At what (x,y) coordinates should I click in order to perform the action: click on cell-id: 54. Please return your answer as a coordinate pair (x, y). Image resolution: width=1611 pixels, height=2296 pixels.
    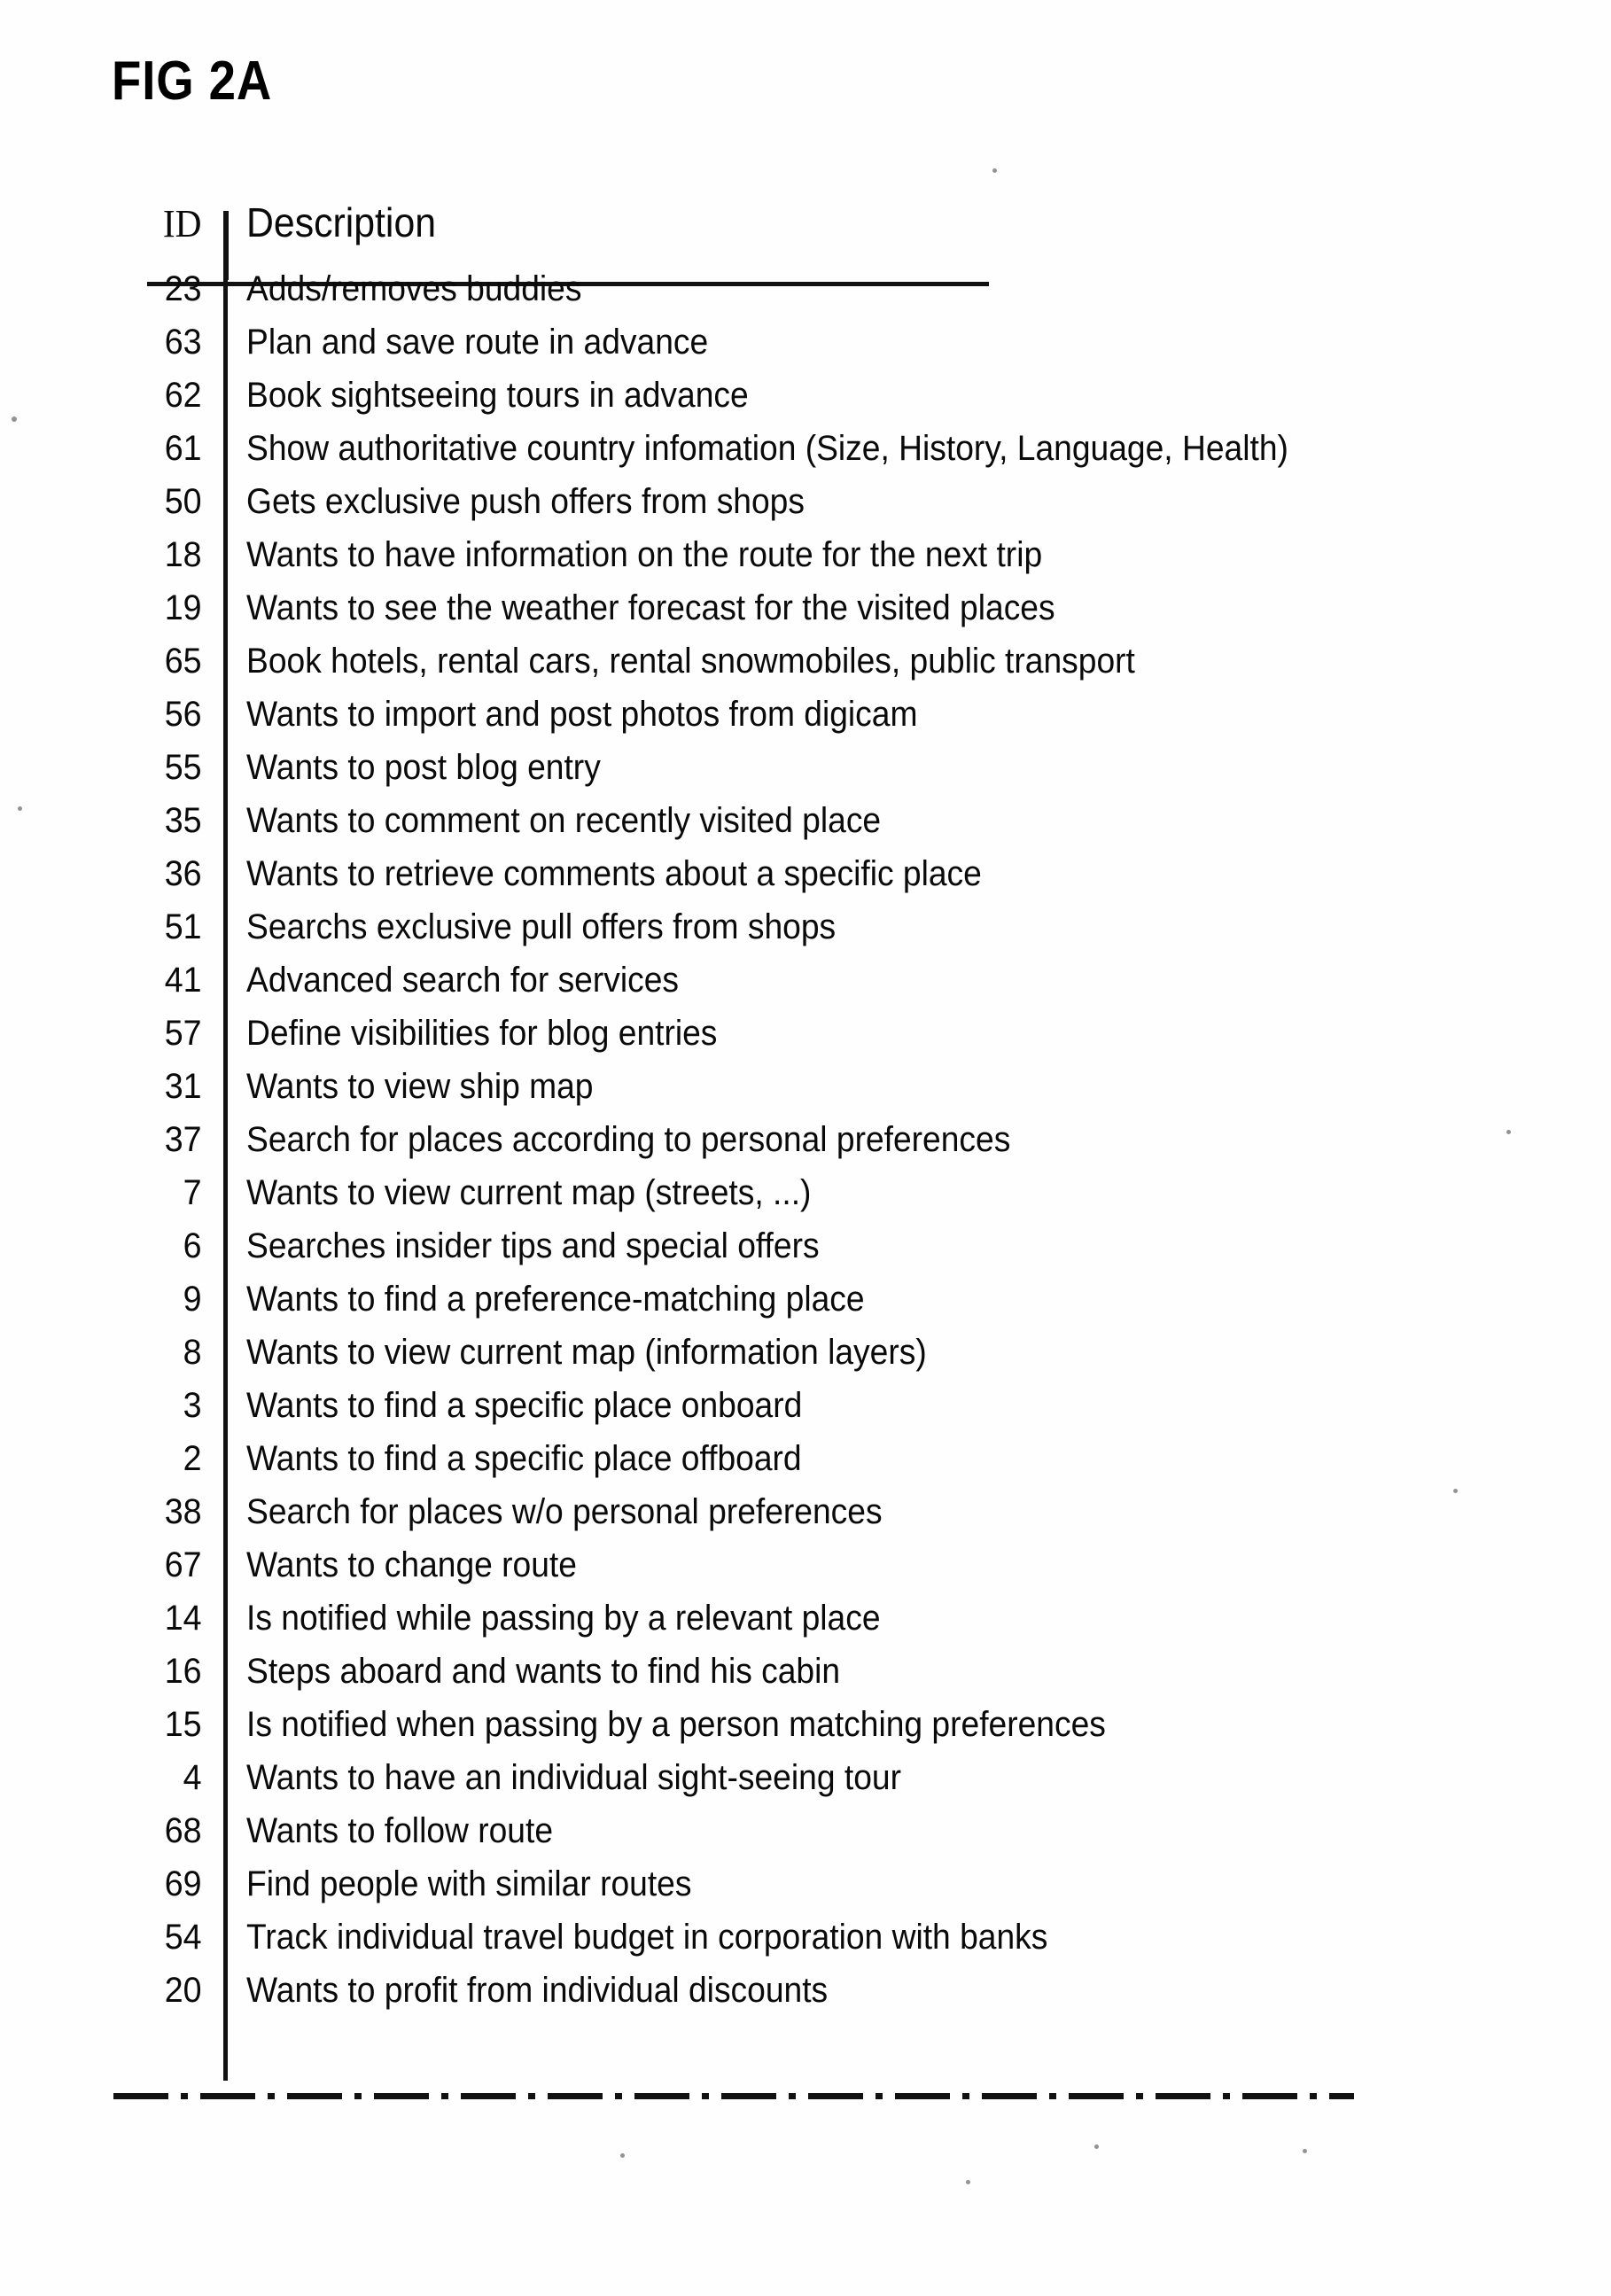
    Looking at the image, I should click on (183, 1937).